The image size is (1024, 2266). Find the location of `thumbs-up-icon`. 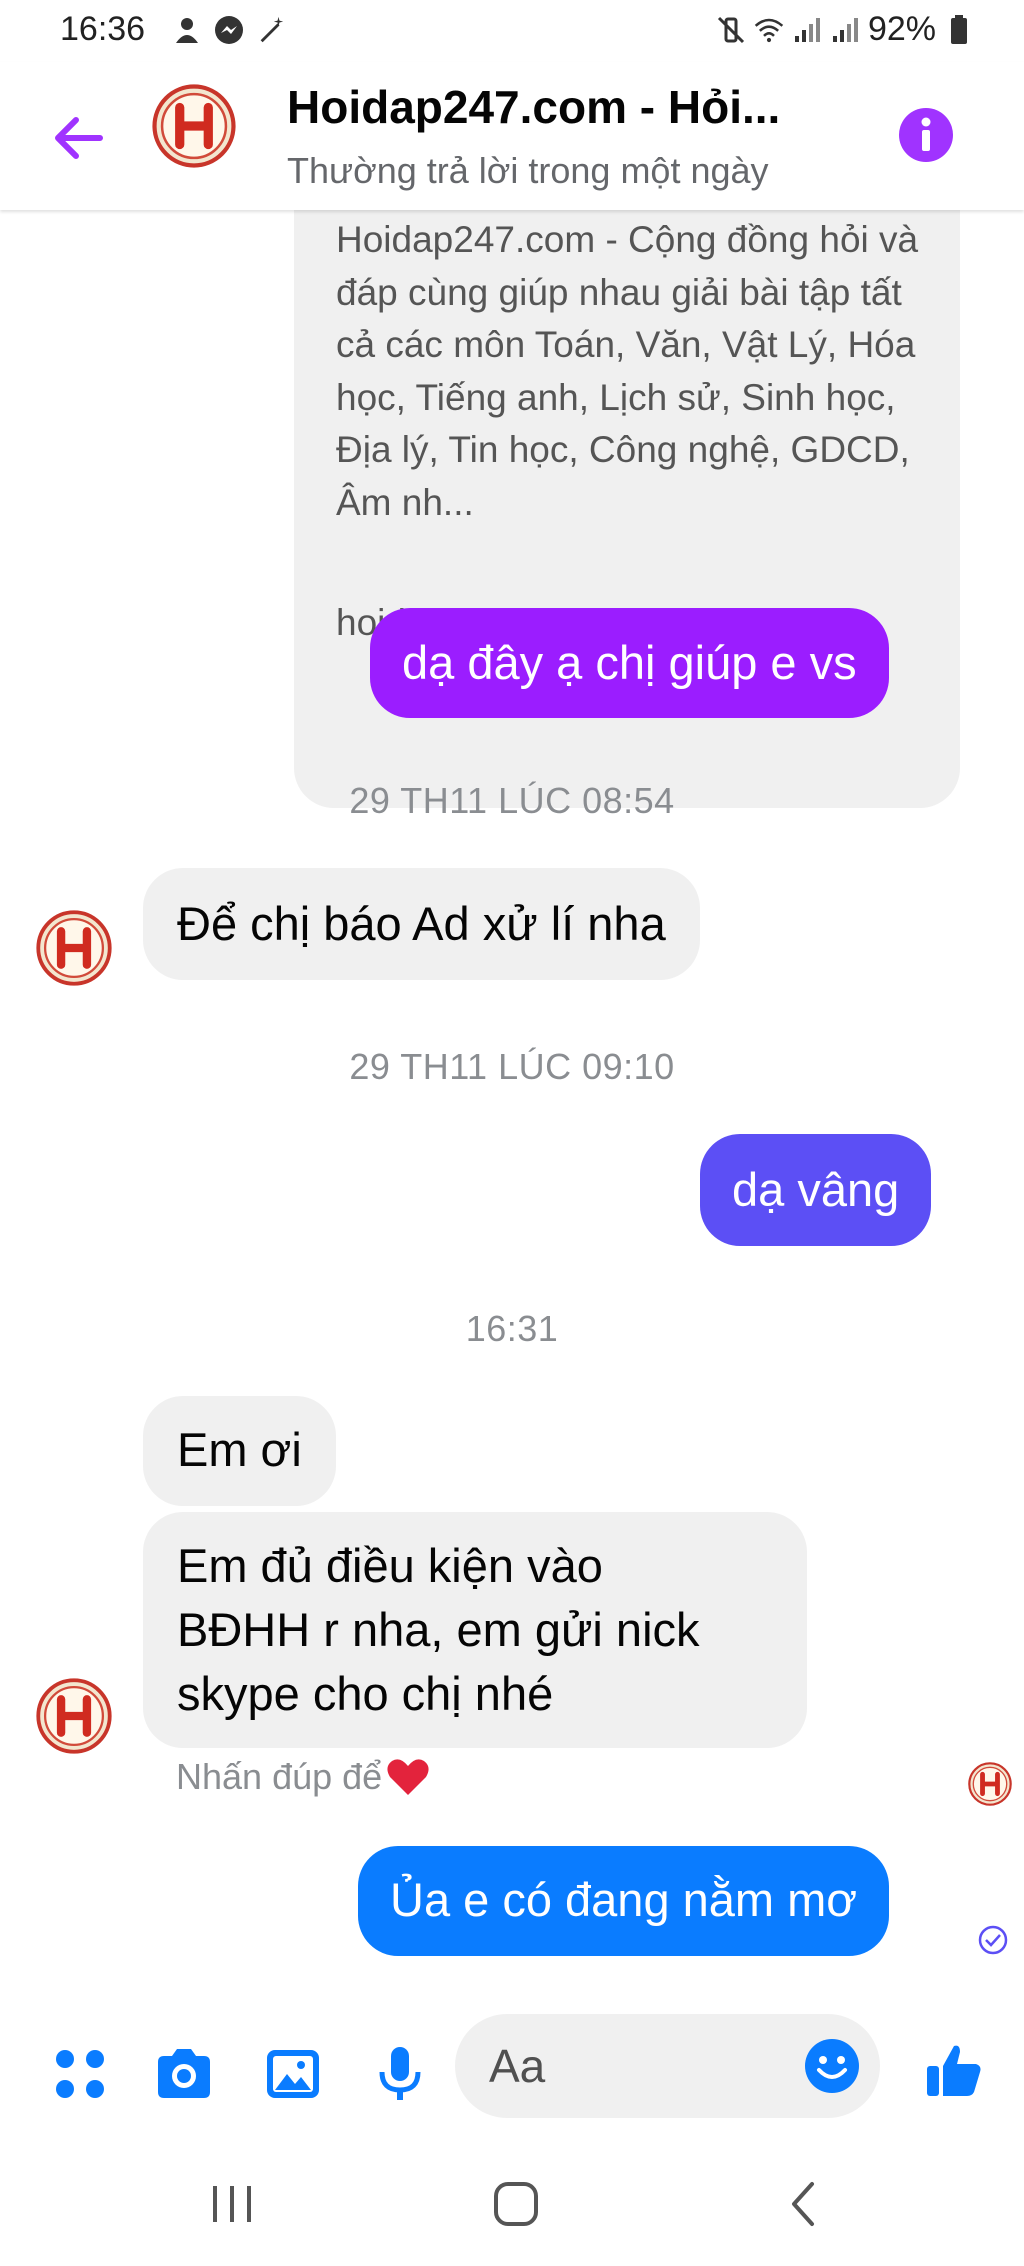

thumbs-up-icon is located at coordinates (954, 2070).